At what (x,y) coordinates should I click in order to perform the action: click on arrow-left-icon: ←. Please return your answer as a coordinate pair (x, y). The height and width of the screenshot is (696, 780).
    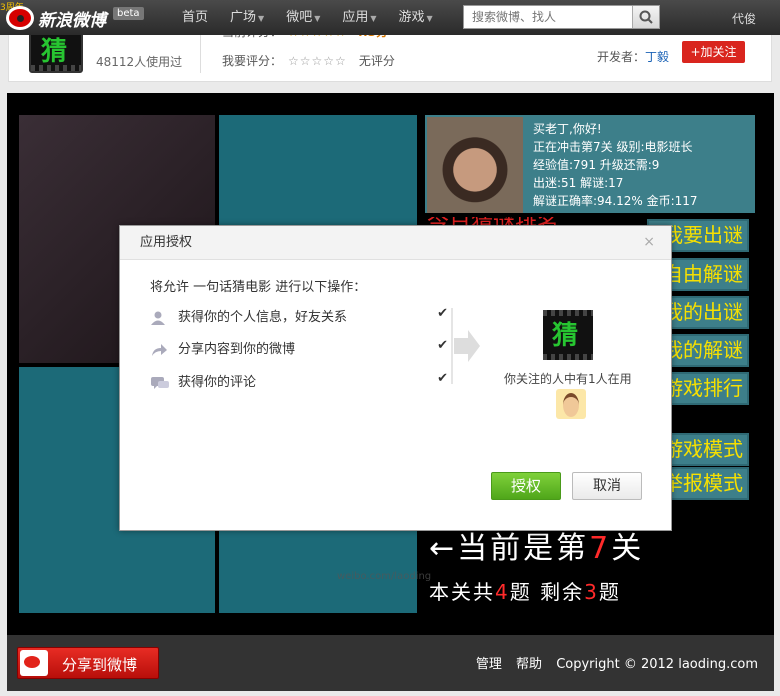
    Looking at the image, I should click on (443, 548).